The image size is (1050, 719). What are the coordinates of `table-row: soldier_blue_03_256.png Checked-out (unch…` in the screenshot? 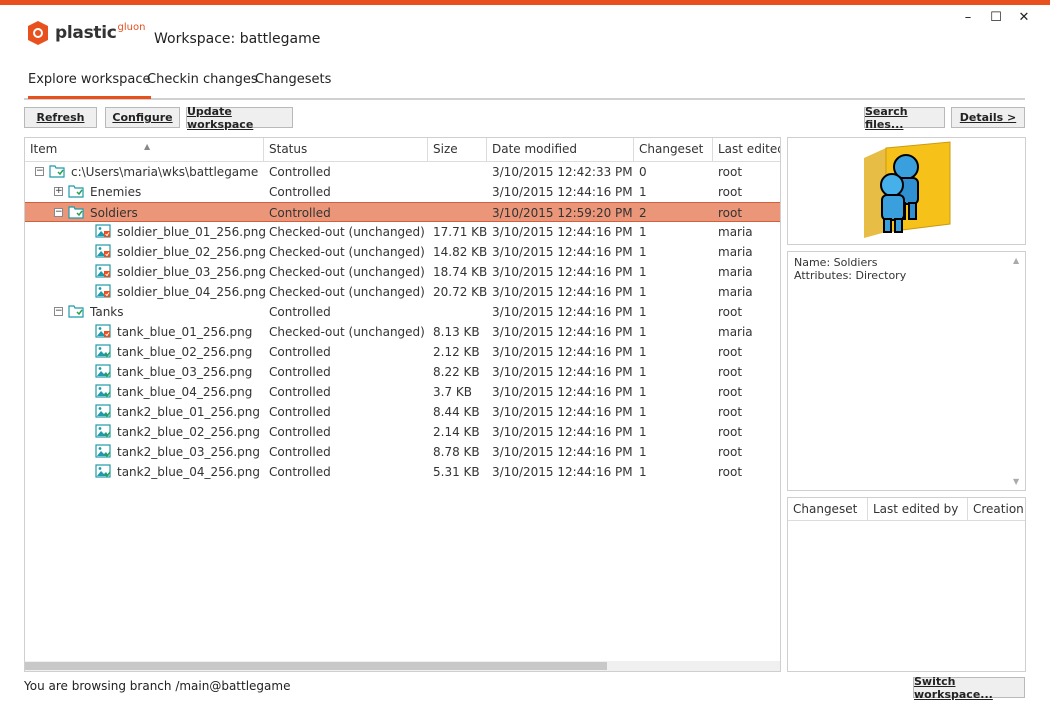 It's located at (402, 272).